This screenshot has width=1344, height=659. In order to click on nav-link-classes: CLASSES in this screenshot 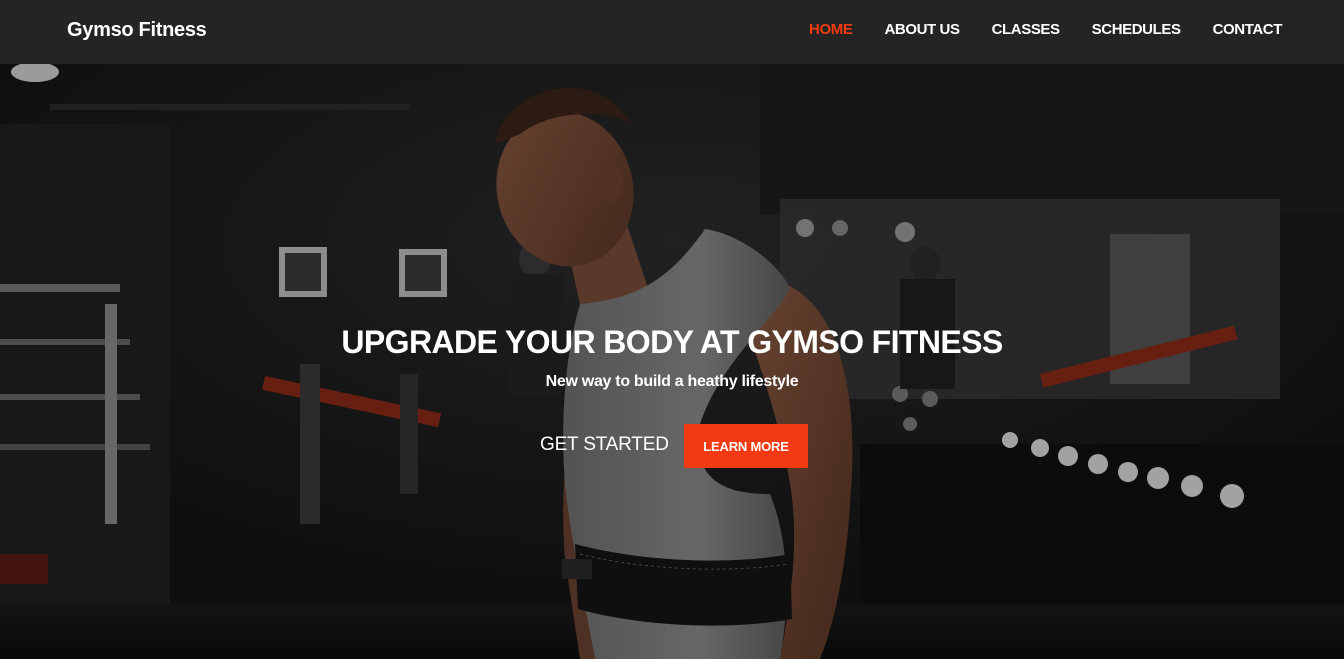, I will do `click(1026, 29)`.